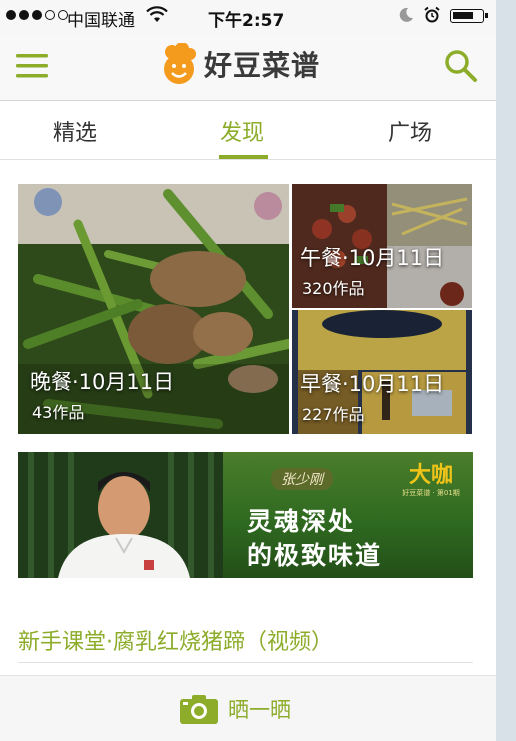 Image resolution: width=516 pixels, height=741 pixels. I want to click on chef-photo, so click(120, 515).